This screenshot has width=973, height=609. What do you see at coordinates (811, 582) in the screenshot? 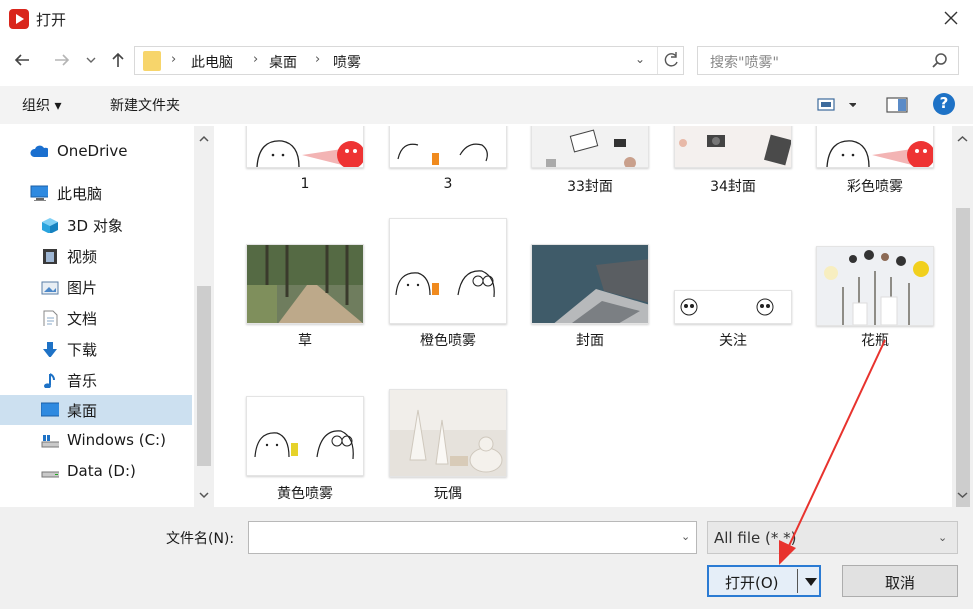
I see `caret-down-icon` at bounding box center [811, 582].